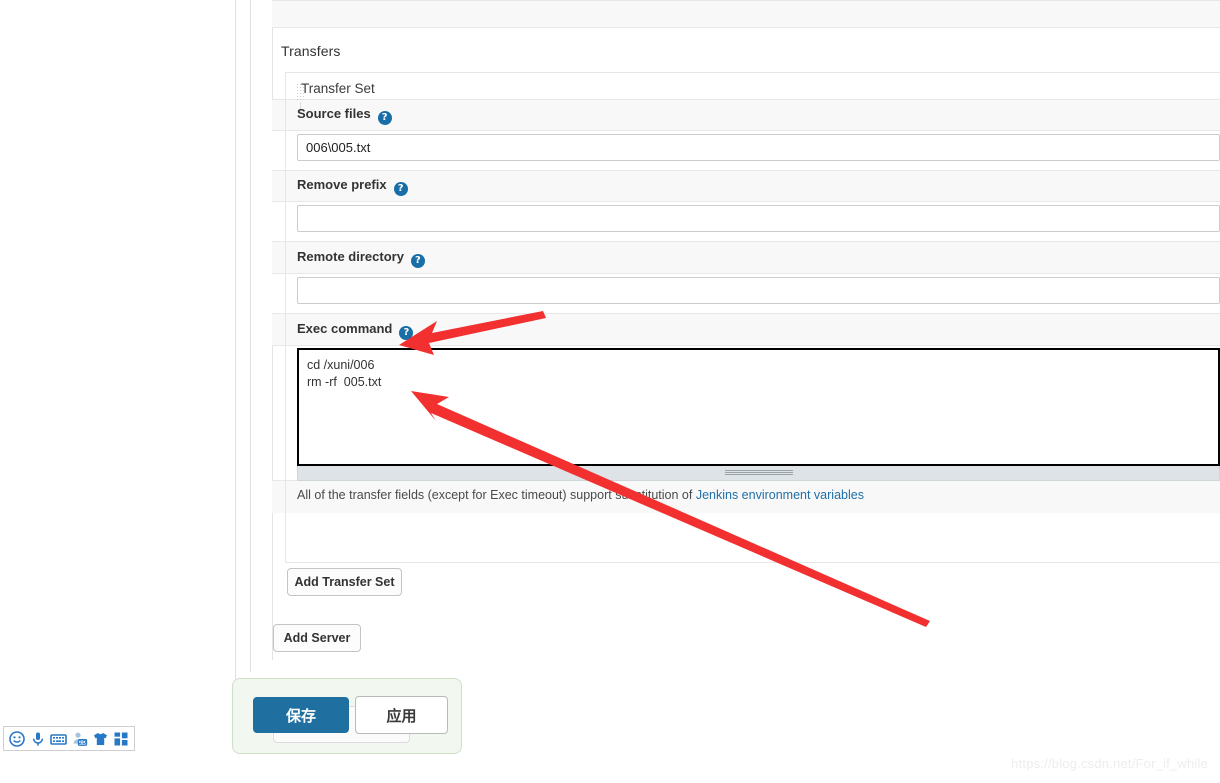 The height and width of the screenshot is (783, 1220). What do you see at coordinates (334, 113) in the screenshot?
I see `label-source-files-text: Source files` at bounding box center [334, 113].